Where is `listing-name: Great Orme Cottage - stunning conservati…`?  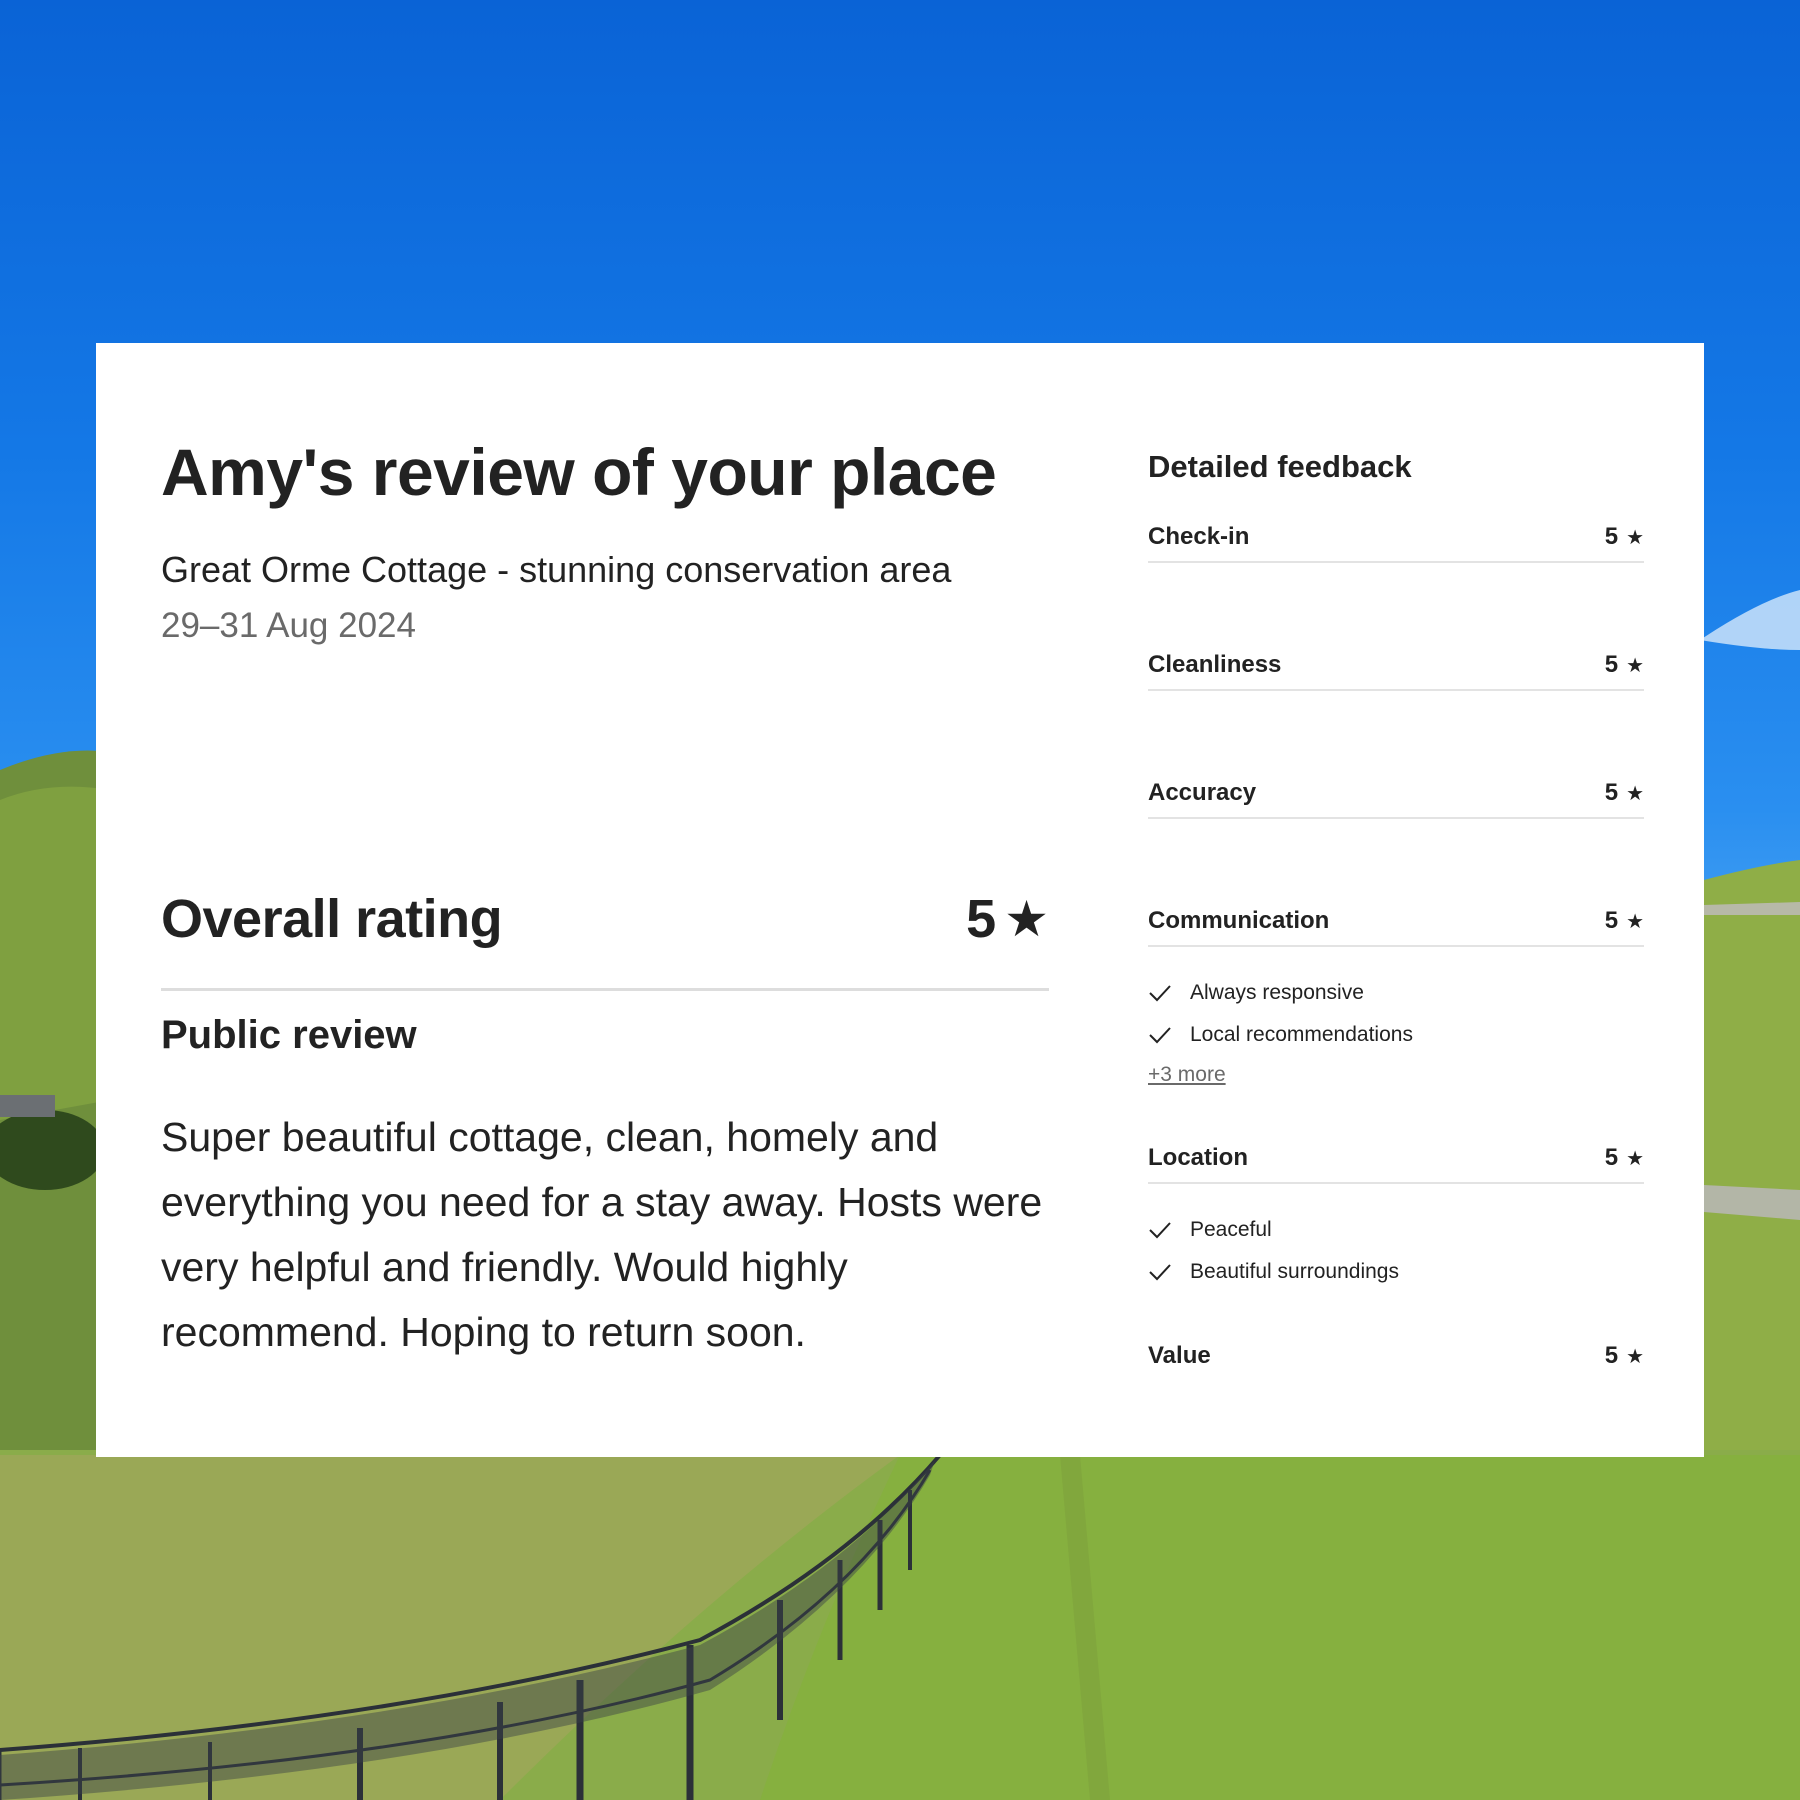 listing-name: Great Orme Cottage - stunning conservati… is located at coordinates (556, 570).